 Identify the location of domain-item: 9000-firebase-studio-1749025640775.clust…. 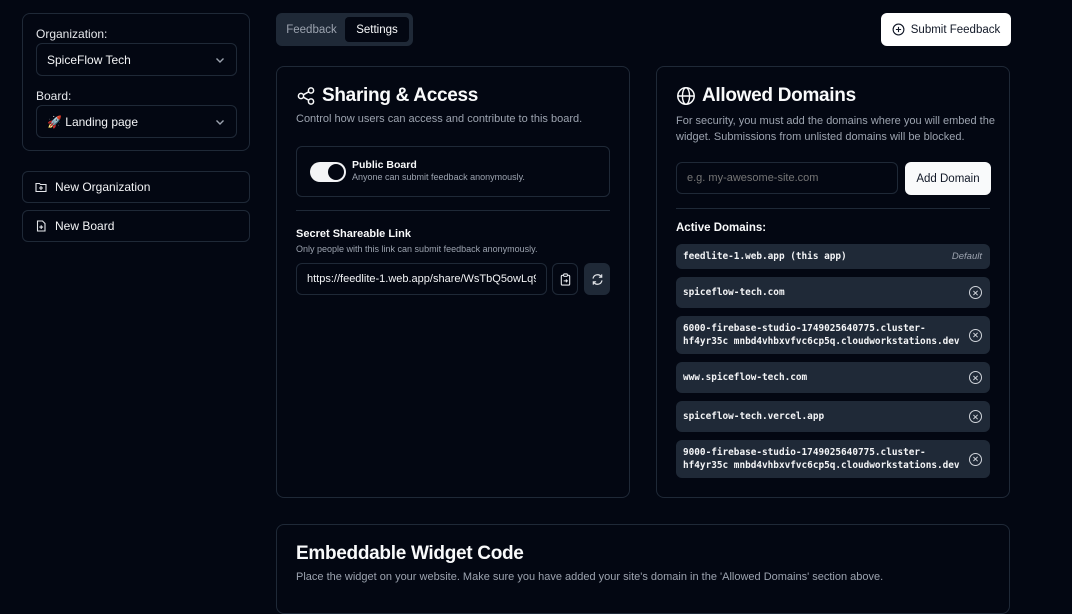
(833, 459).